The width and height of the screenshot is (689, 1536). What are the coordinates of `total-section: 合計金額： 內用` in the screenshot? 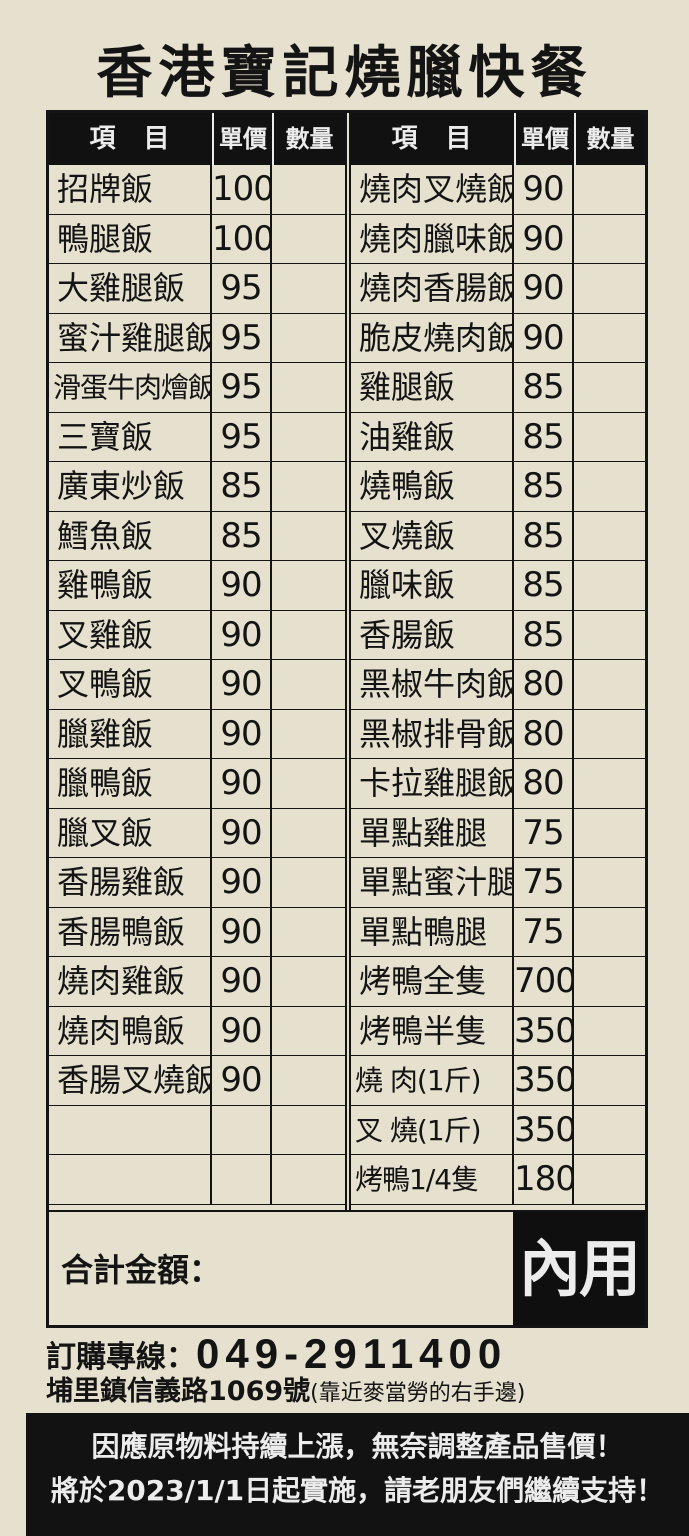 It's located at (347, 1267).